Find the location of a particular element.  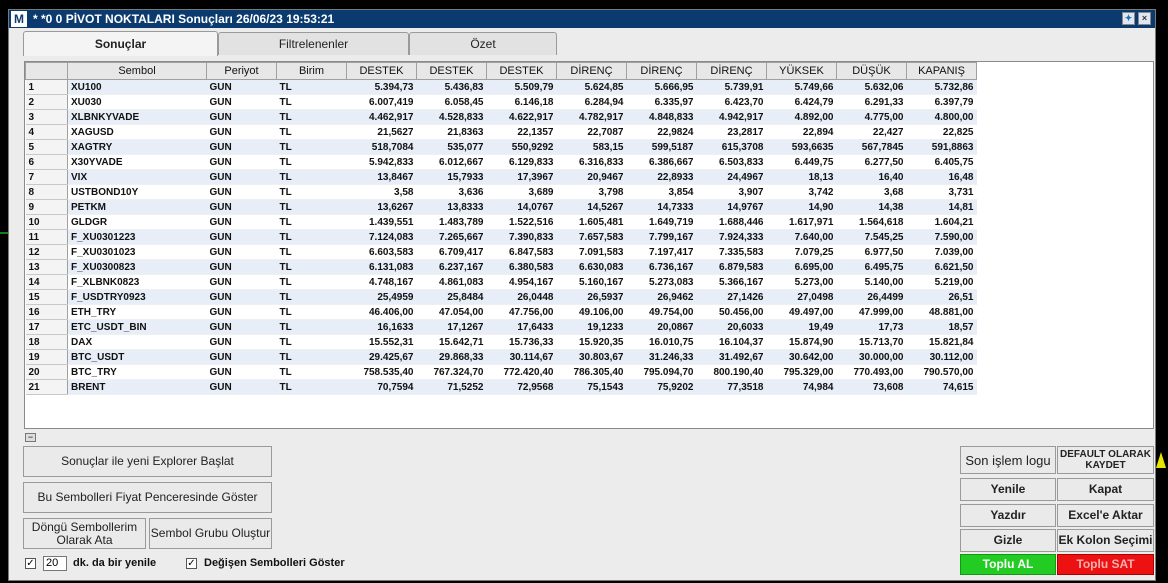

table-cell: 4.848,833 is located at coordinates (661, 117).